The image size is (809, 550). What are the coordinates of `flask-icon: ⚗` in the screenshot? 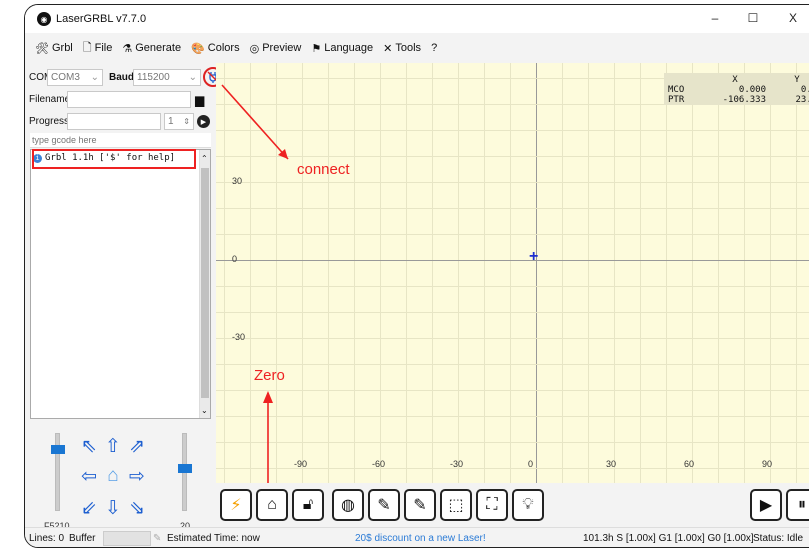 It's located at (127, 48).